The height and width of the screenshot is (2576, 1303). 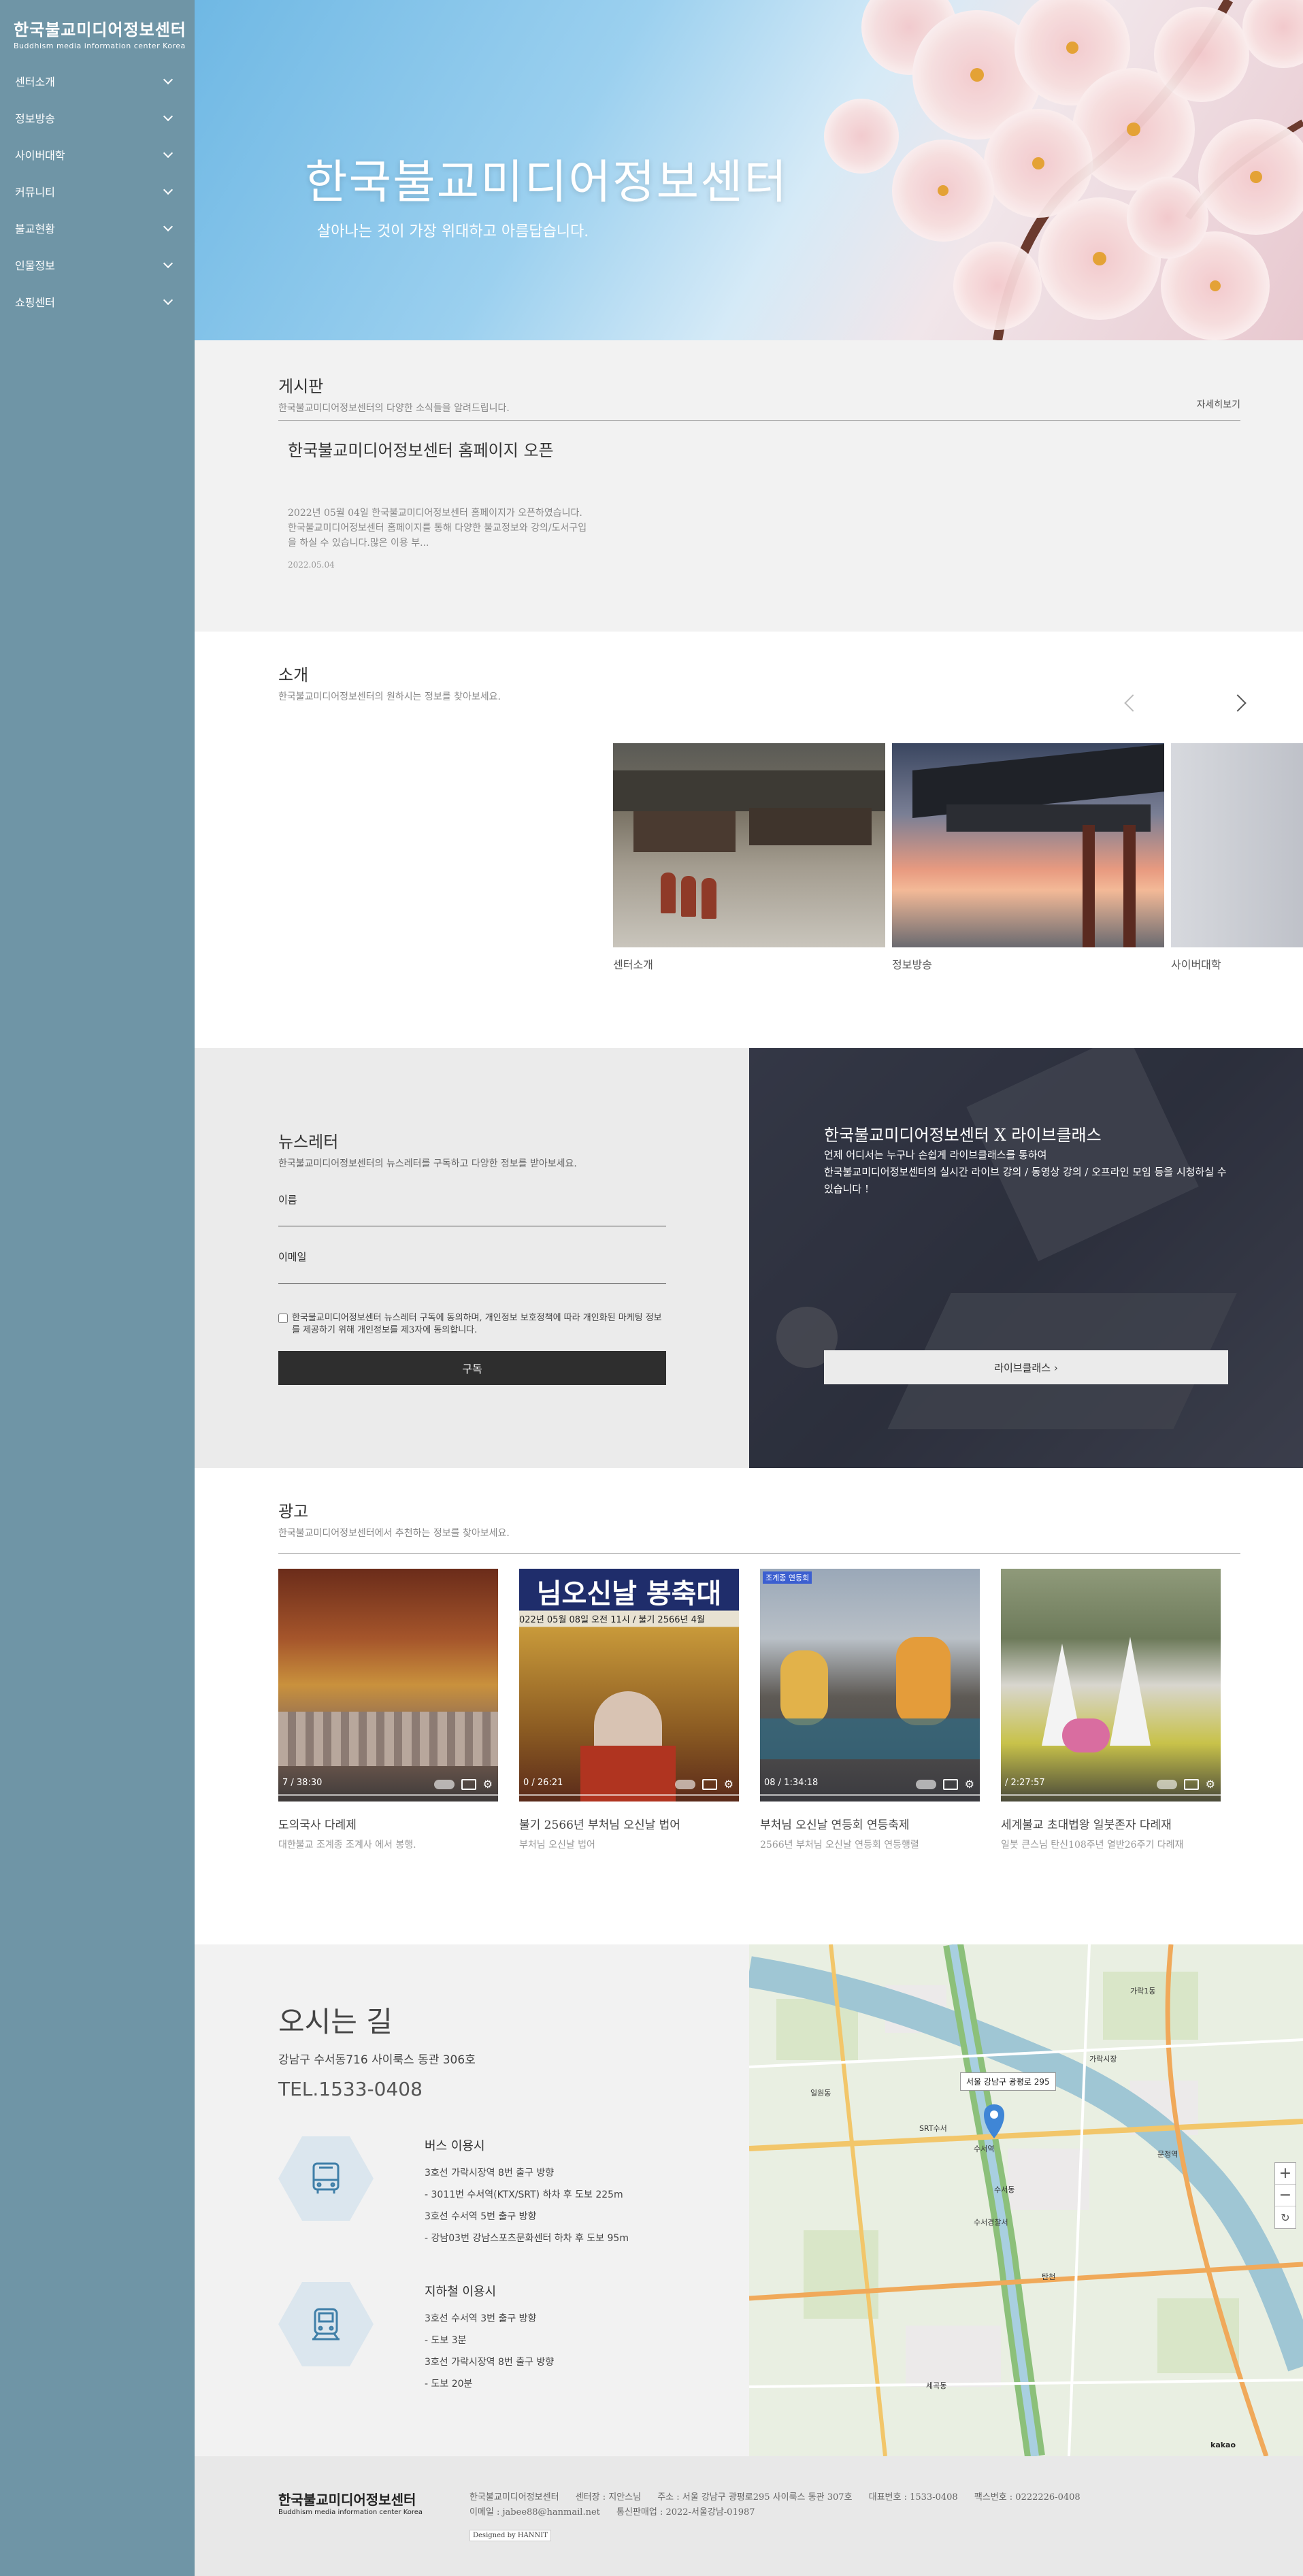 I want to click on ad-card: 7 / 38:30 ⚙ 도의국사 다례제 대한불교 조계종 조계사 에서 봉행., so click(x=388, y=1710).